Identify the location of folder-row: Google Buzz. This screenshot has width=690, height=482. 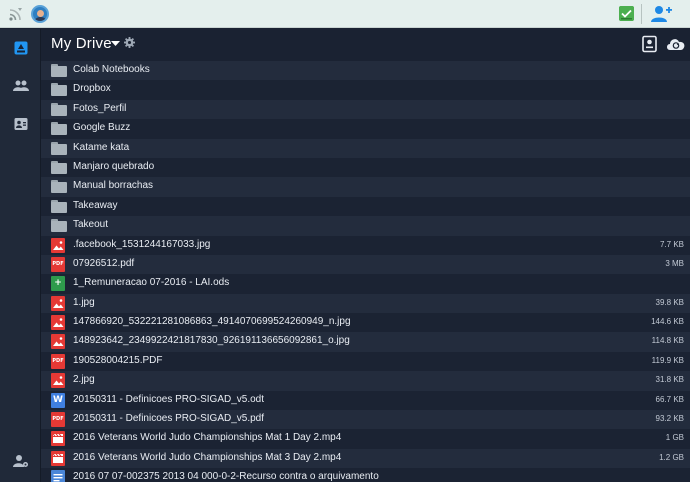
(365, 129).